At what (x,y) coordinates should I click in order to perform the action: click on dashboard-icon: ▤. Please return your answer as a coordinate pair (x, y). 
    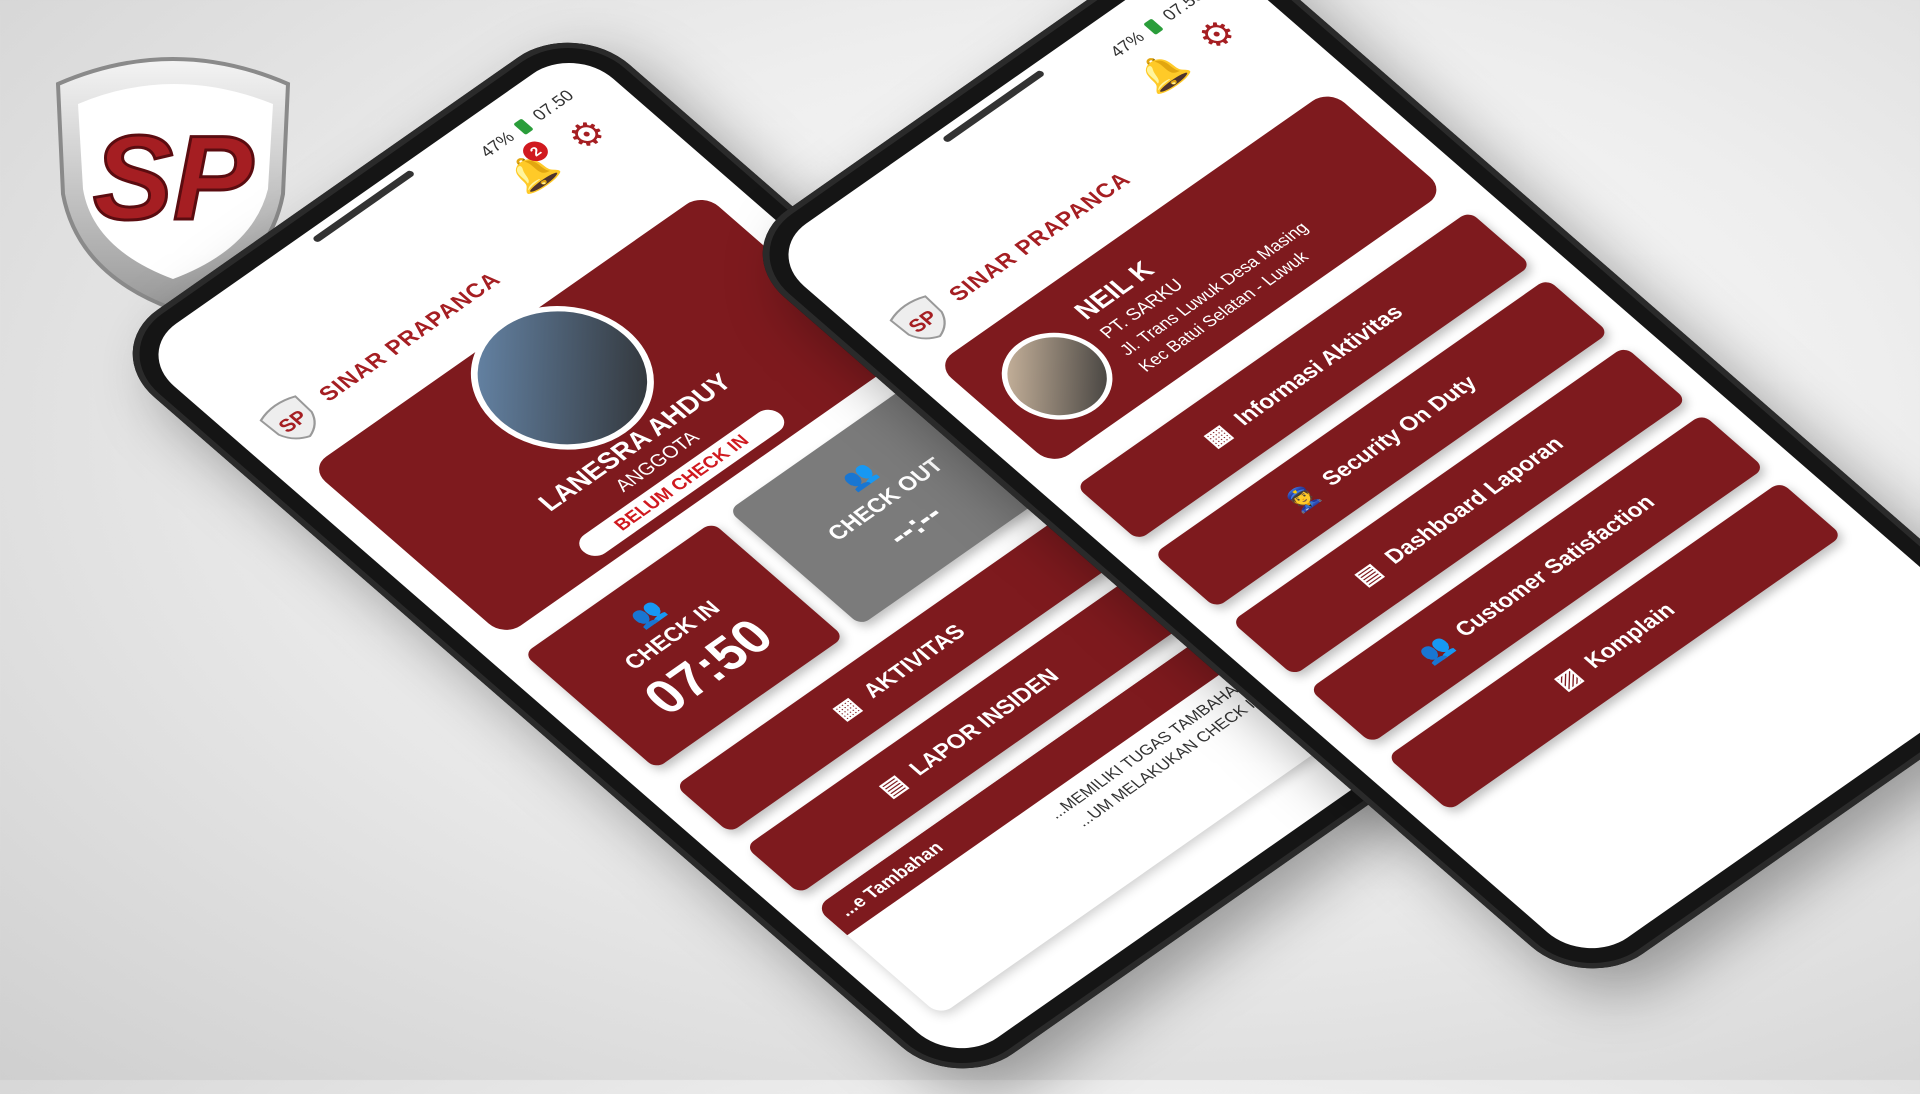
    Looking at the image, I should click on (1368, 574).